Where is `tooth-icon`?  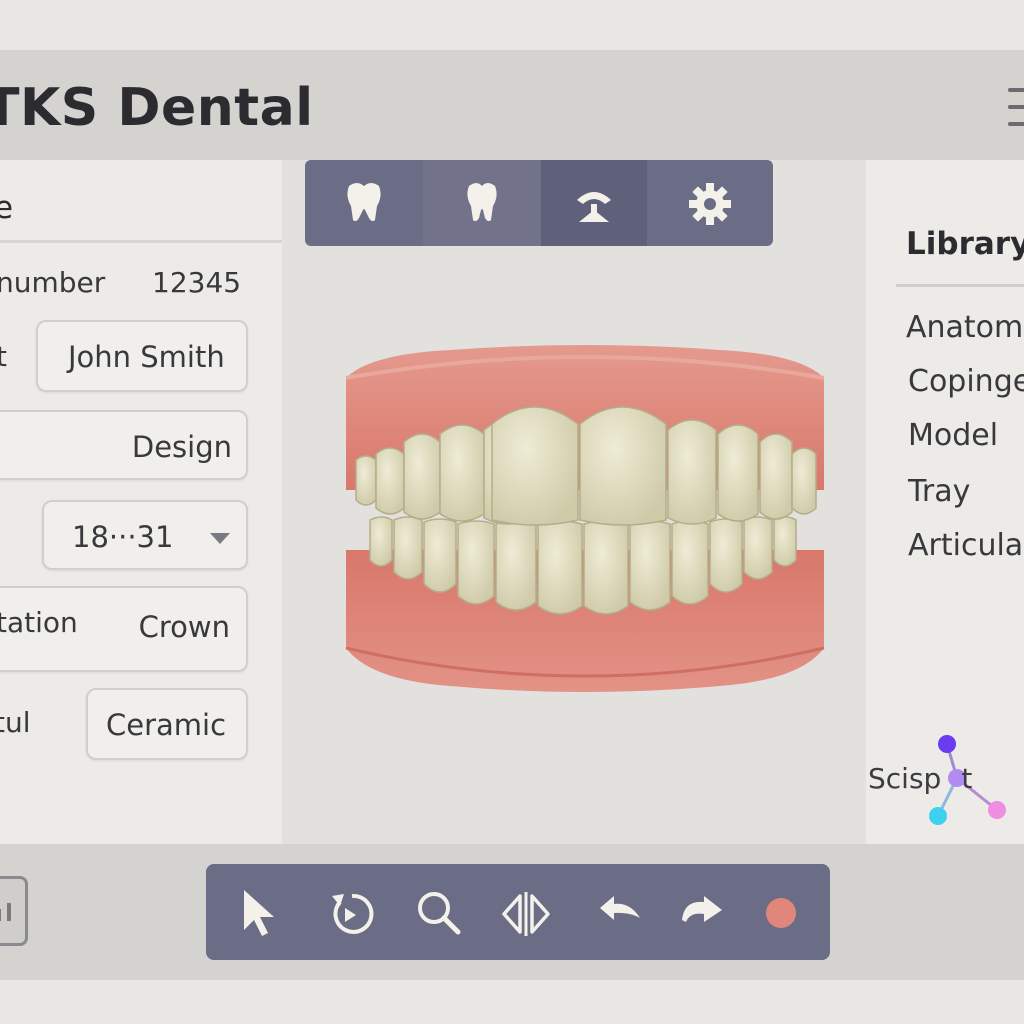
tooth-icon is located at coordinates (364, 202).